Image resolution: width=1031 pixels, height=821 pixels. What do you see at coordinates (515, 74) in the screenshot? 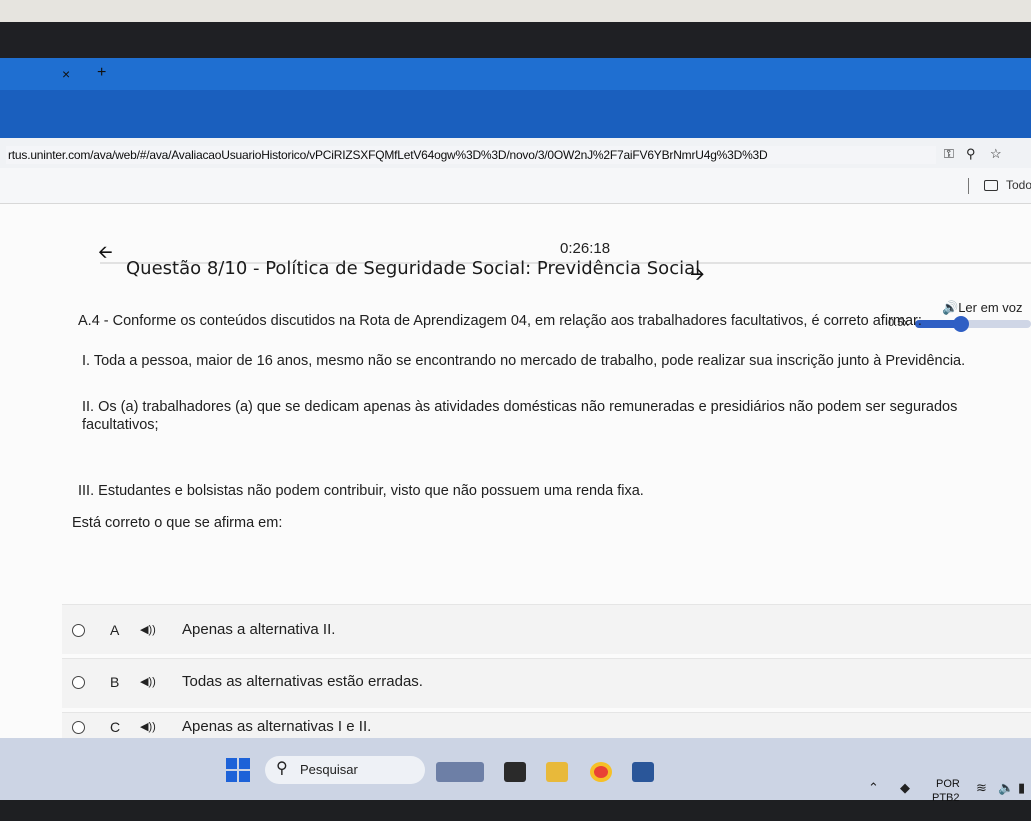
I see `tab-strip` at bounding box center [515, 74].